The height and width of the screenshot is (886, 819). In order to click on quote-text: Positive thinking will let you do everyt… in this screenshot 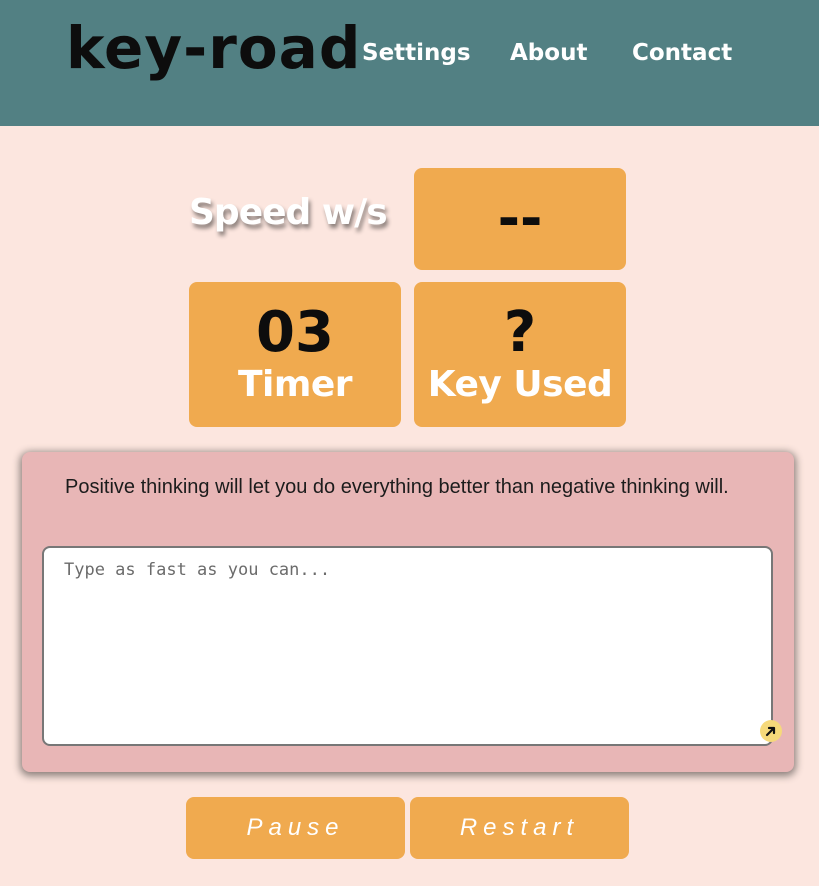, I will do `click(397, 487)`.